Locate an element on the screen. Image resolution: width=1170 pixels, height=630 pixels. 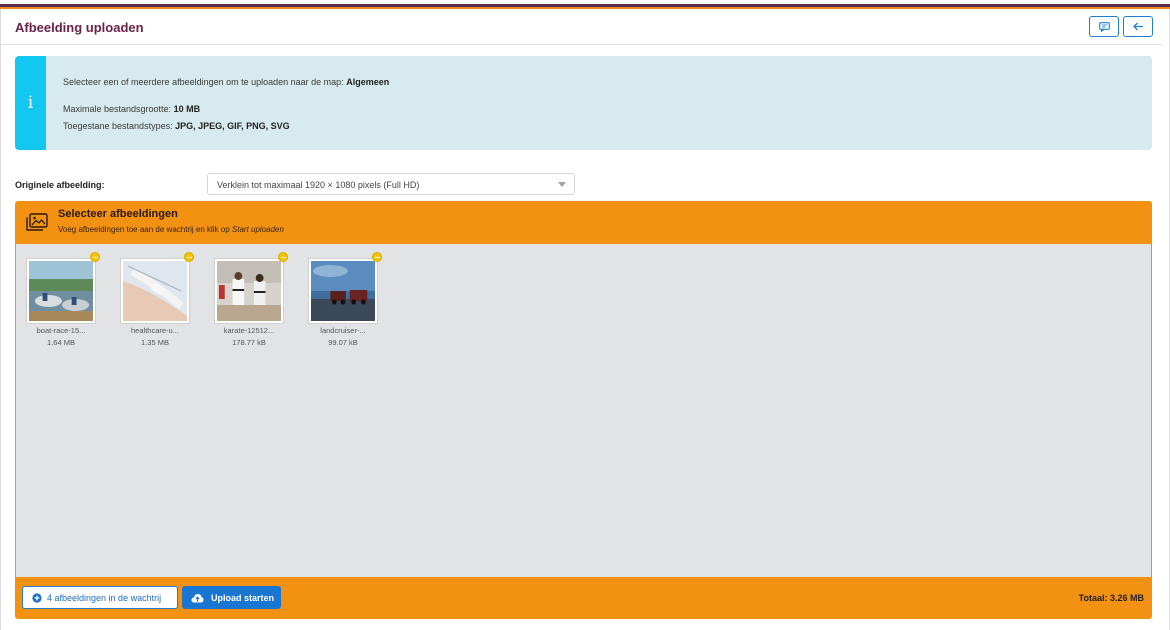
queue-item: healthcare-u... 1.35 MB is located at coordinates (157, 302).